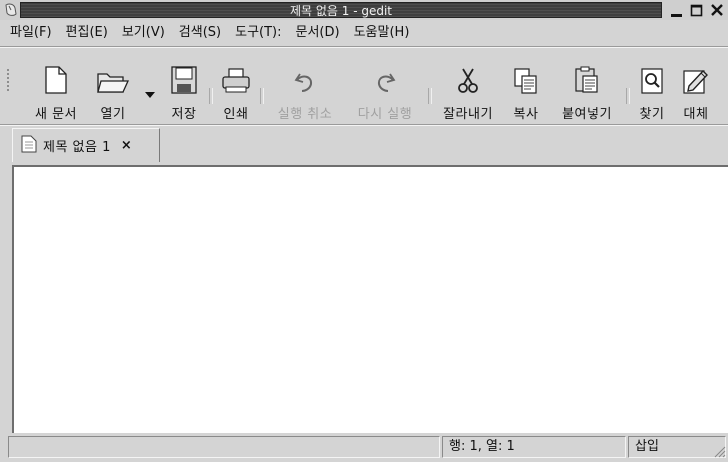 The image size is (728, 462). What do you see at coordinates (29, 146) in the screenshot?
I see `document-icon` at bounding box center [29, 146].